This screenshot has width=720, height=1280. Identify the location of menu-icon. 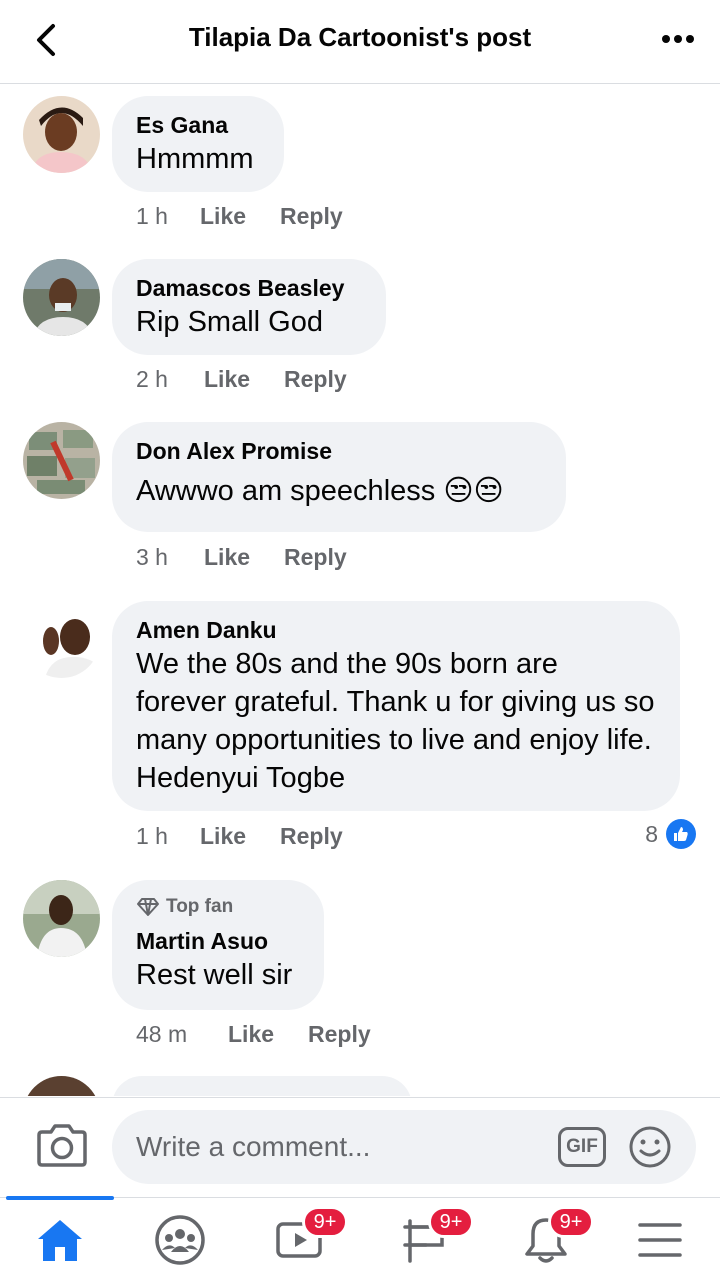
(660, 1240).